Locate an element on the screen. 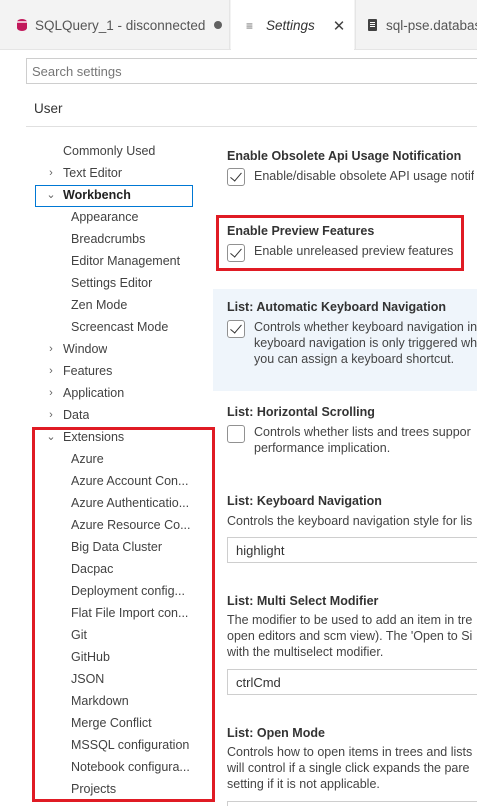 The width and height of the screenshot is (477, 806). setting-description: performance implication. is located at coordinates (322, 448).